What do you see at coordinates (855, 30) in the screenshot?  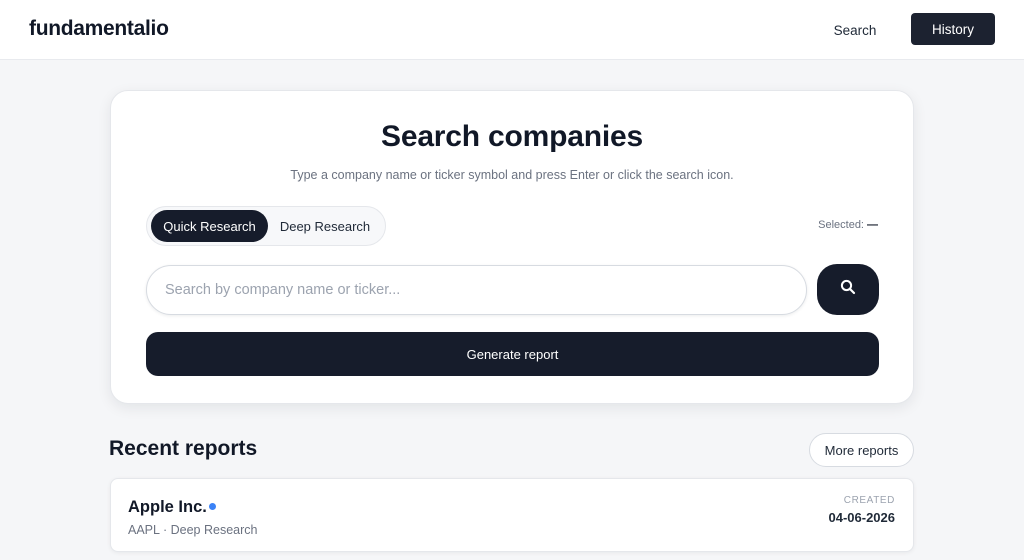 I see `nav-search-link: Search` at bounding box center [855, 30].